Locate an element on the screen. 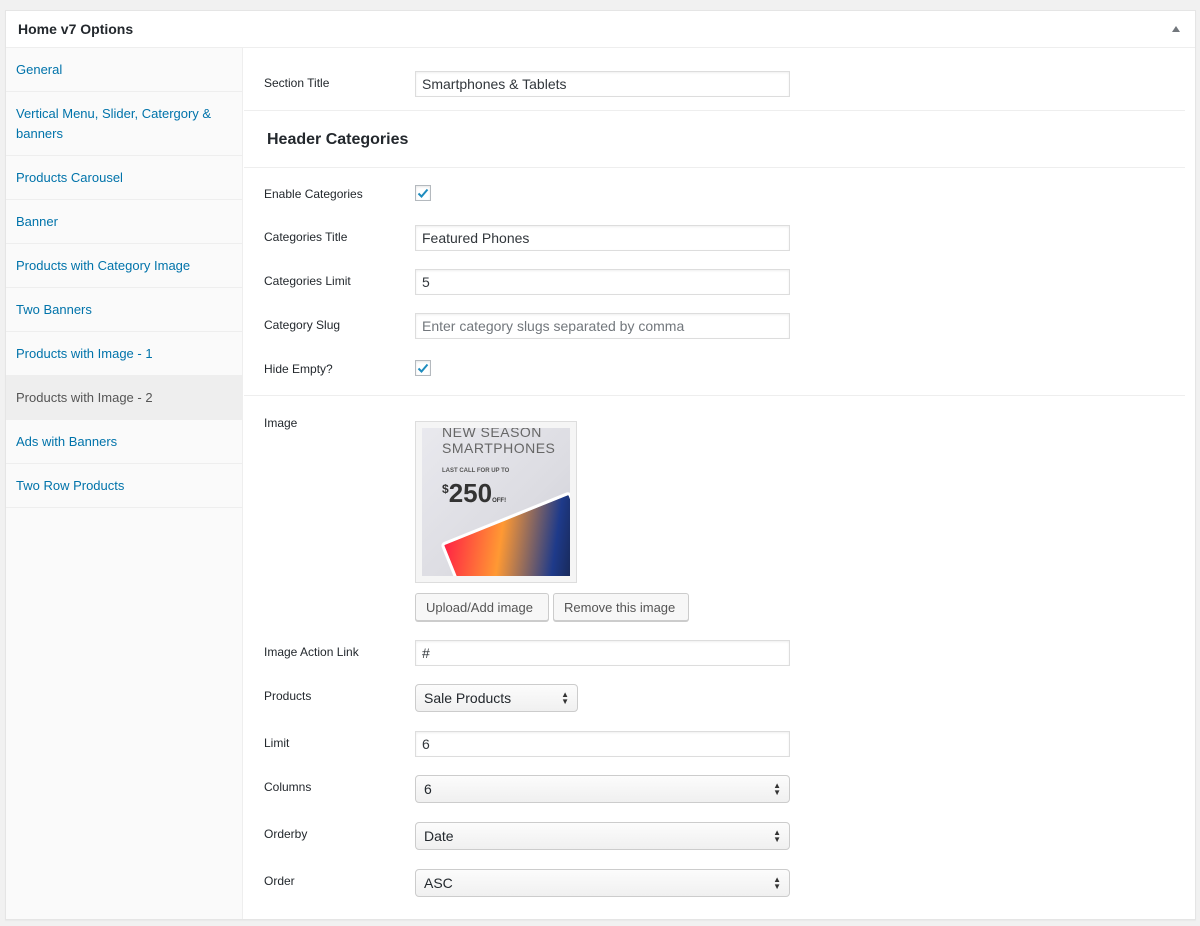  order-label: Order is located at coordinates (279, 881).